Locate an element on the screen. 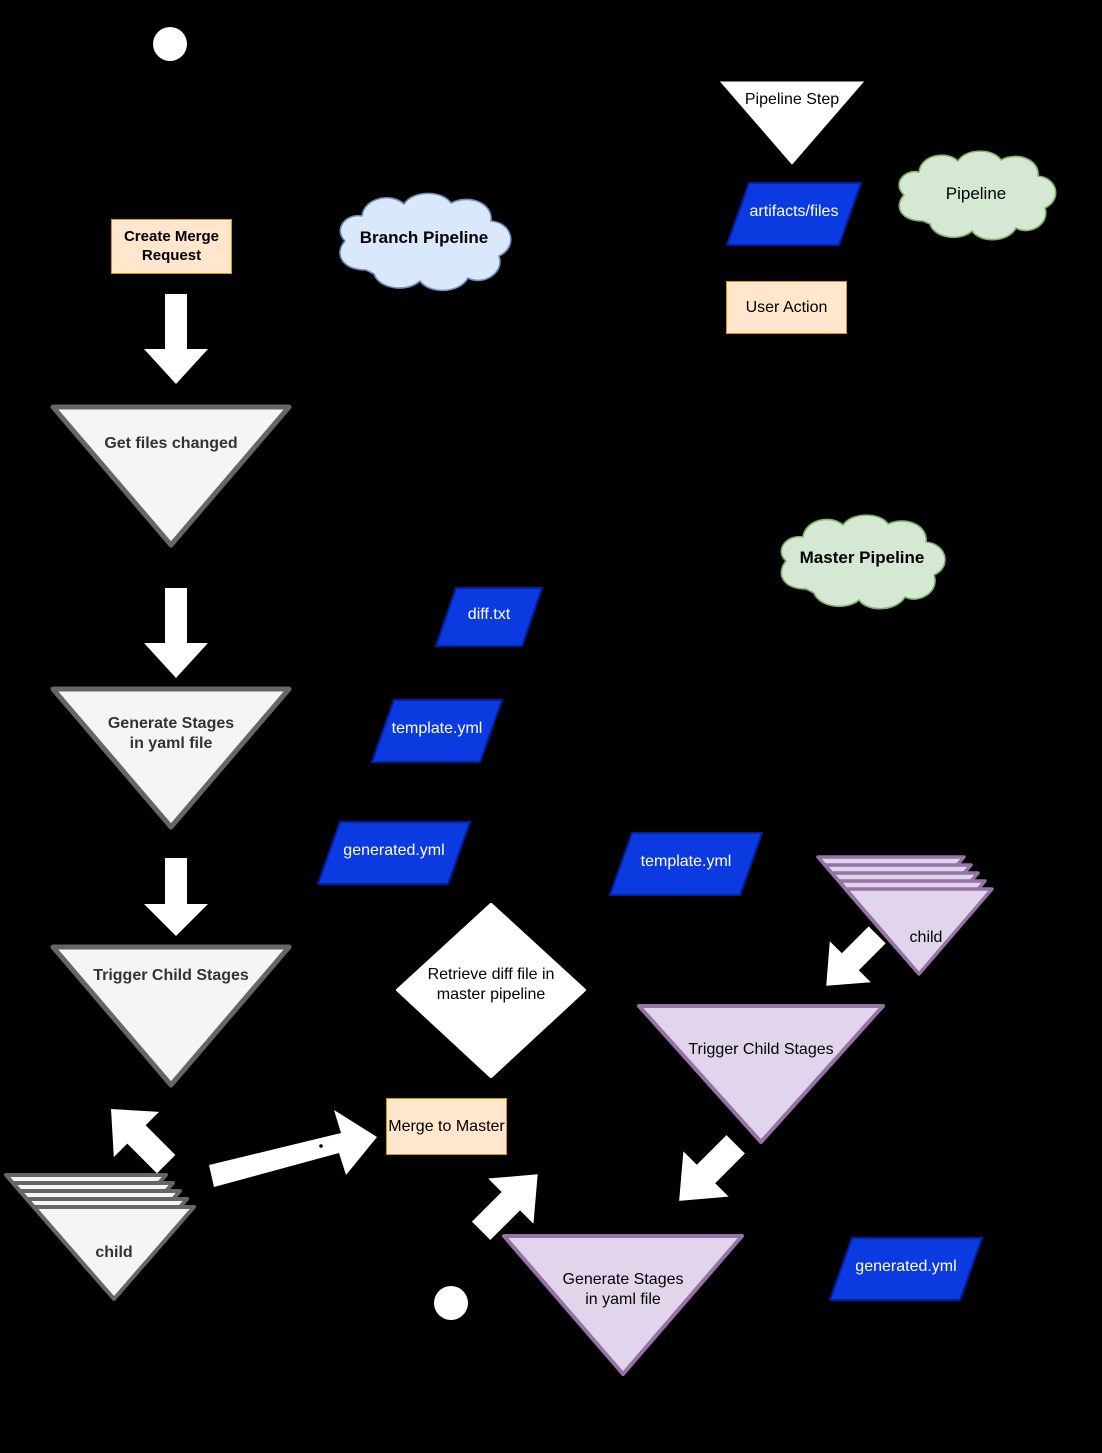 The image size is (1102, 1453). master-artifact-template-yml-label: template.yml is located at coordinates (686, 861).